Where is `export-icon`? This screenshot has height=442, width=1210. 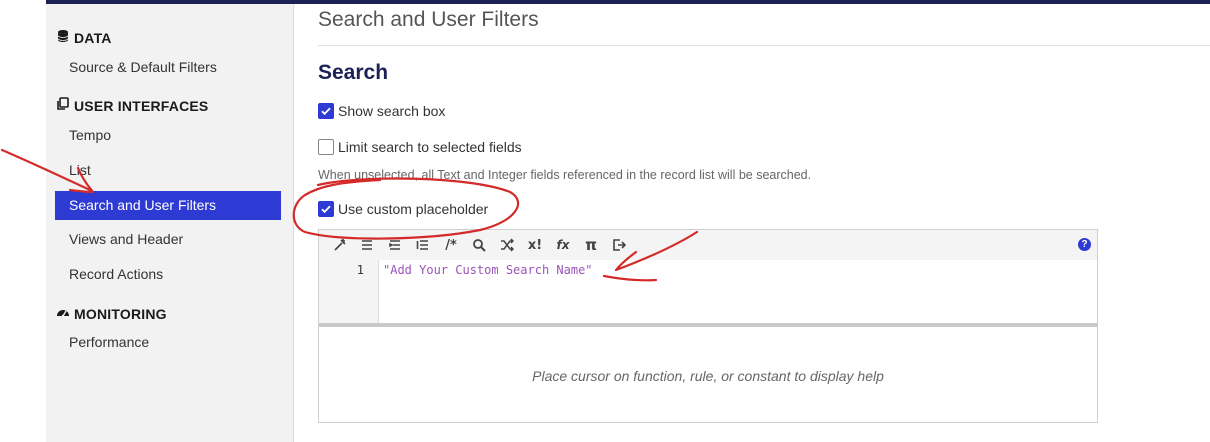
export-icon is located at coordinates (619, 245).